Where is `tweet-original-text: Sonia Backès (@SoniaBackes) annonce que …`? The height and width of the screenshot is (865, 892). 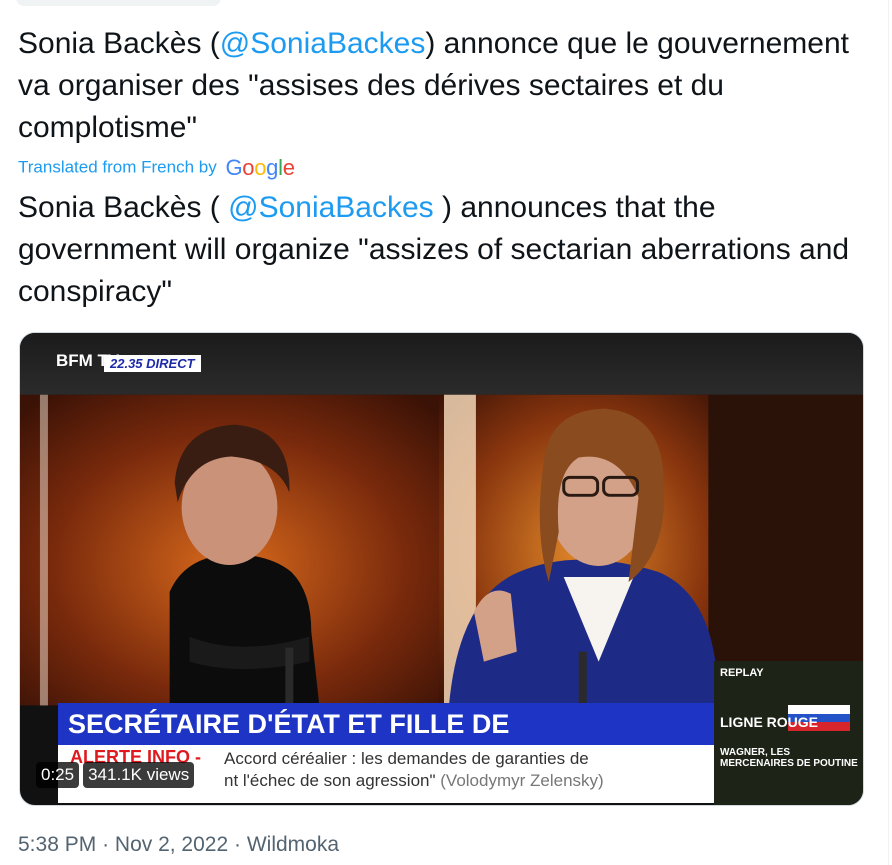
tweet-original-text: Sonia Backès (@SoniaBackes) annonce que … is located at coordinates (448, 86).